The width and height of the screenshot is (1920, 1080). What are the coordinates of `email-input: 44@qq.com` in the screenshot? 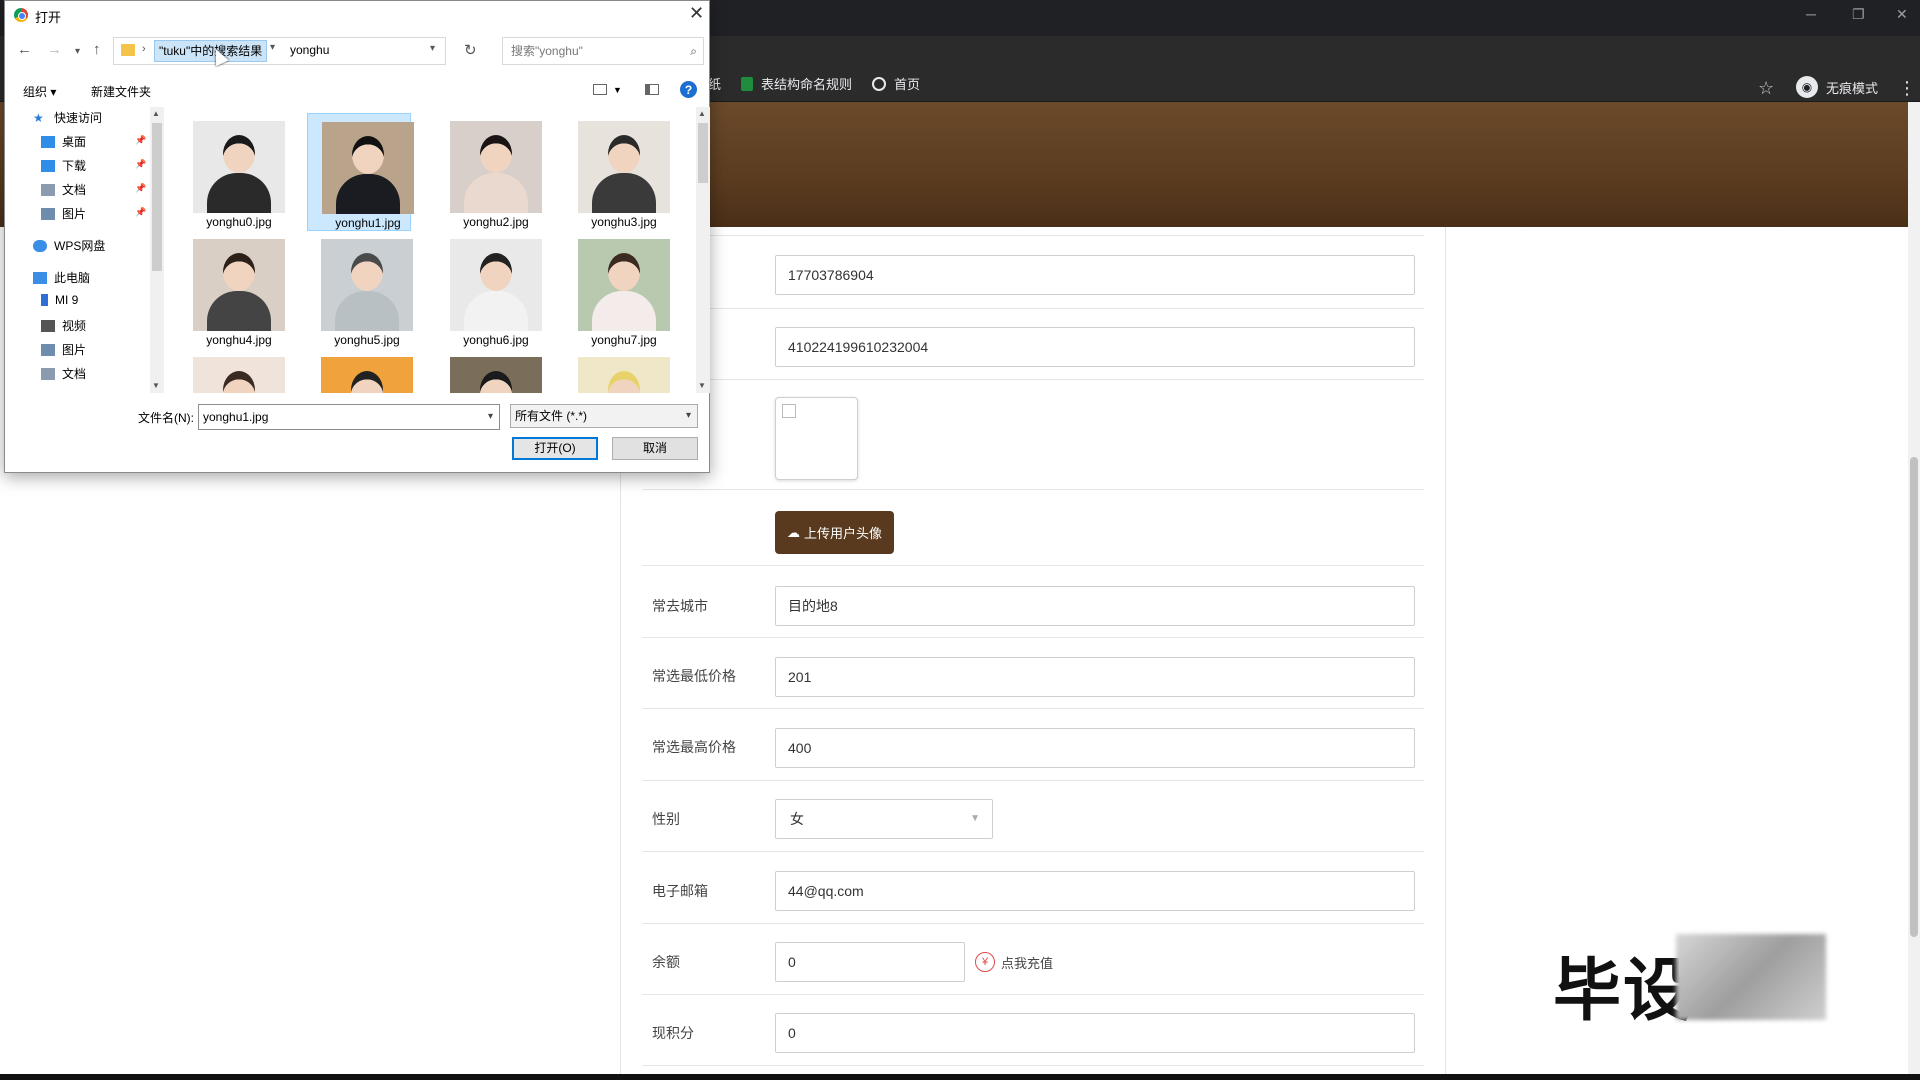 It's located at (1095, 891).